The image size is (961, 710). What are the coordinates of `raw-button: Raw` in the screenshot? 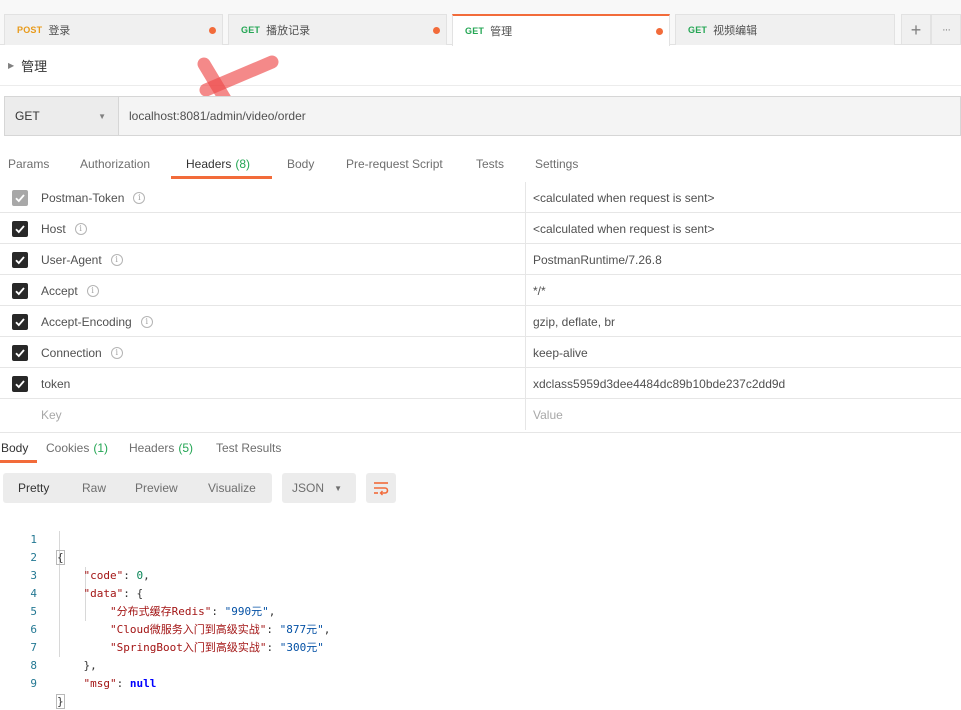 It's located at (94, 488).